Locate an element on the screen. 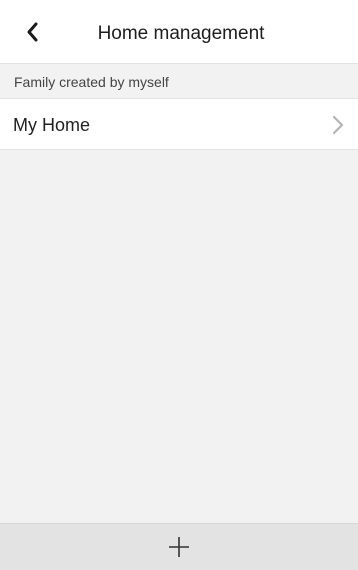 This screenshot has width=358, height=570. plus-icon is located at coordinates (179, 547).